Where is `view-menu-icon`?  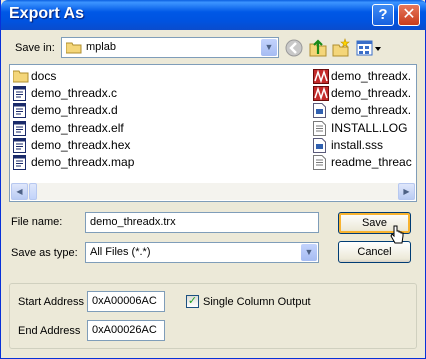 view-menu-icon is located at coordinates (369, 48).